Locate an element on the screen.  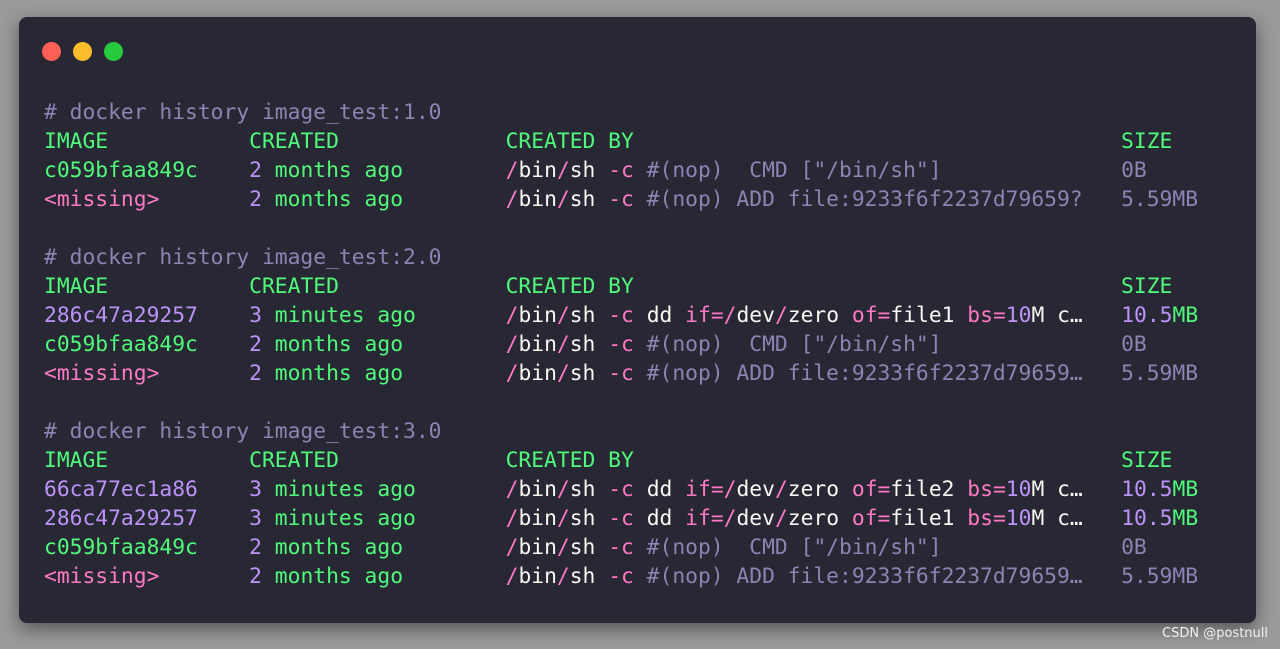
close-button is located at coordinates (51, 51).